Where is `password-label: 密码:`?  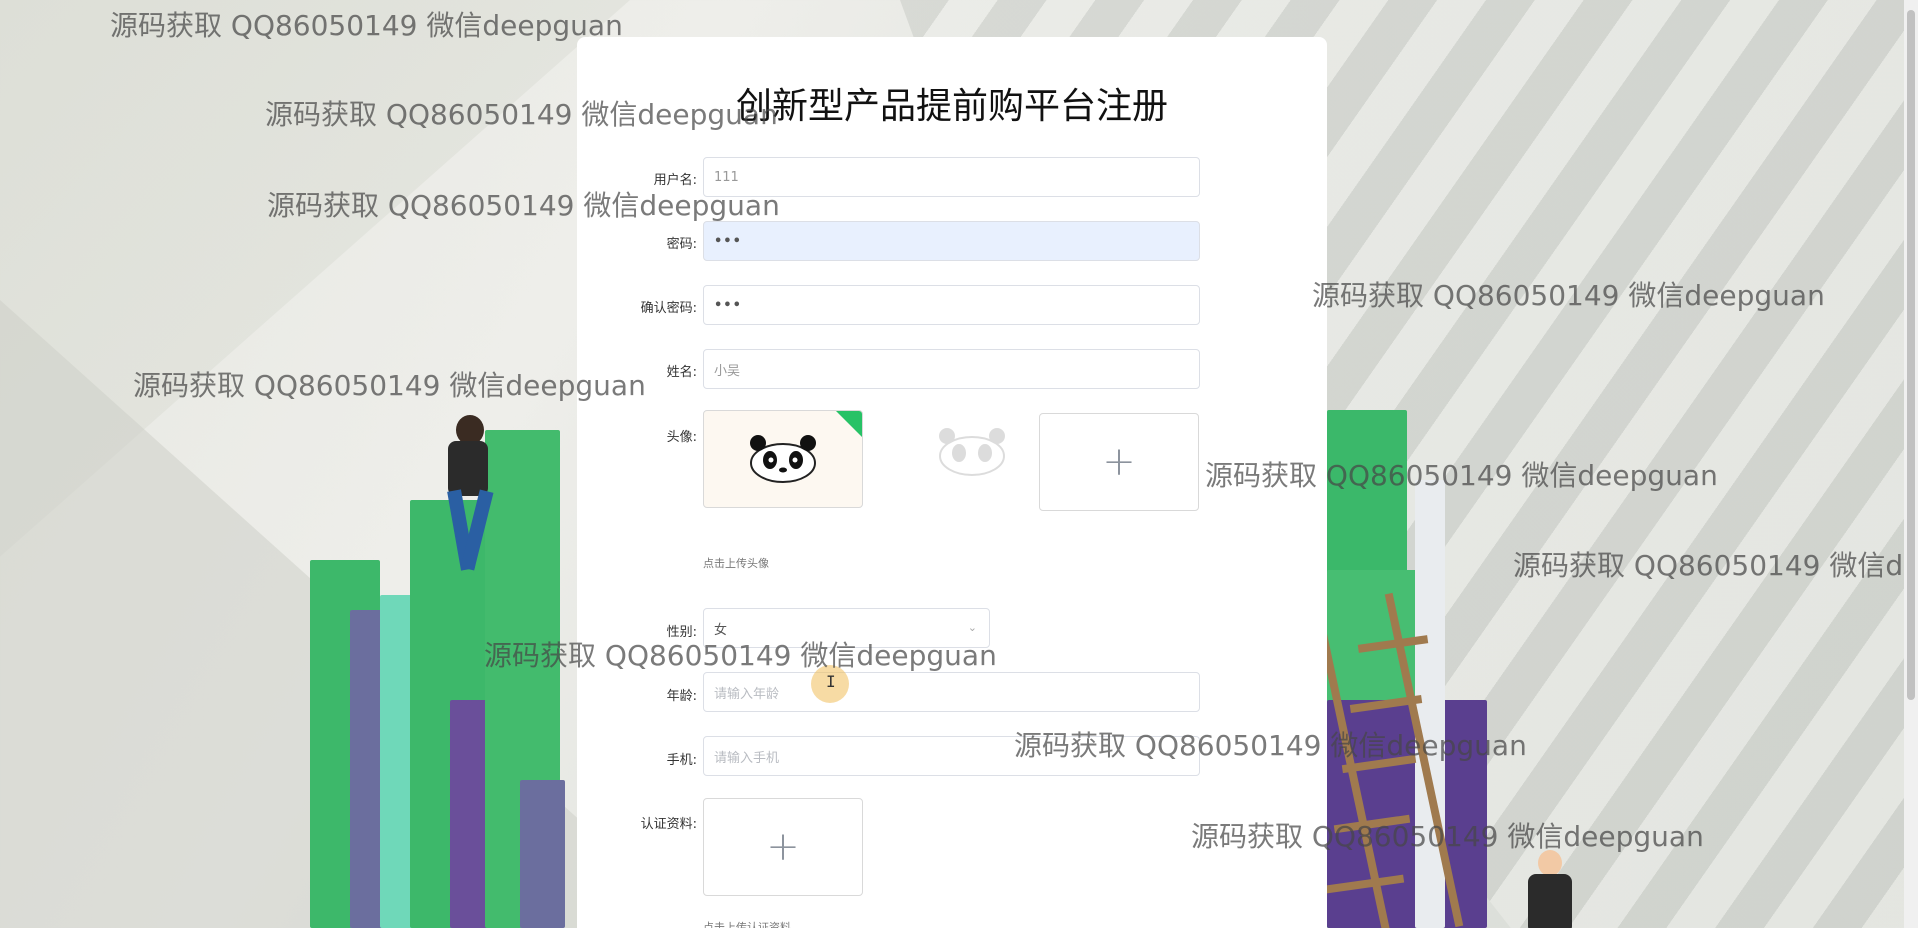 password-label: 密码: is located at coordinates (681, 244).